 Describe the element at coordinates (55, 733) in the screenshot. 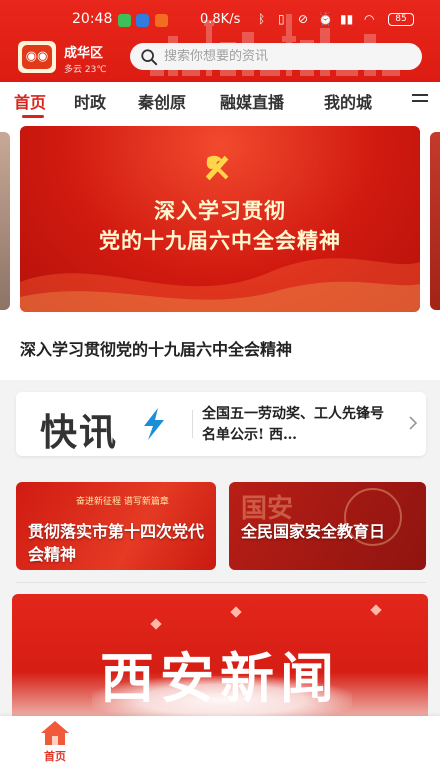

I see `home-icon` at that location.